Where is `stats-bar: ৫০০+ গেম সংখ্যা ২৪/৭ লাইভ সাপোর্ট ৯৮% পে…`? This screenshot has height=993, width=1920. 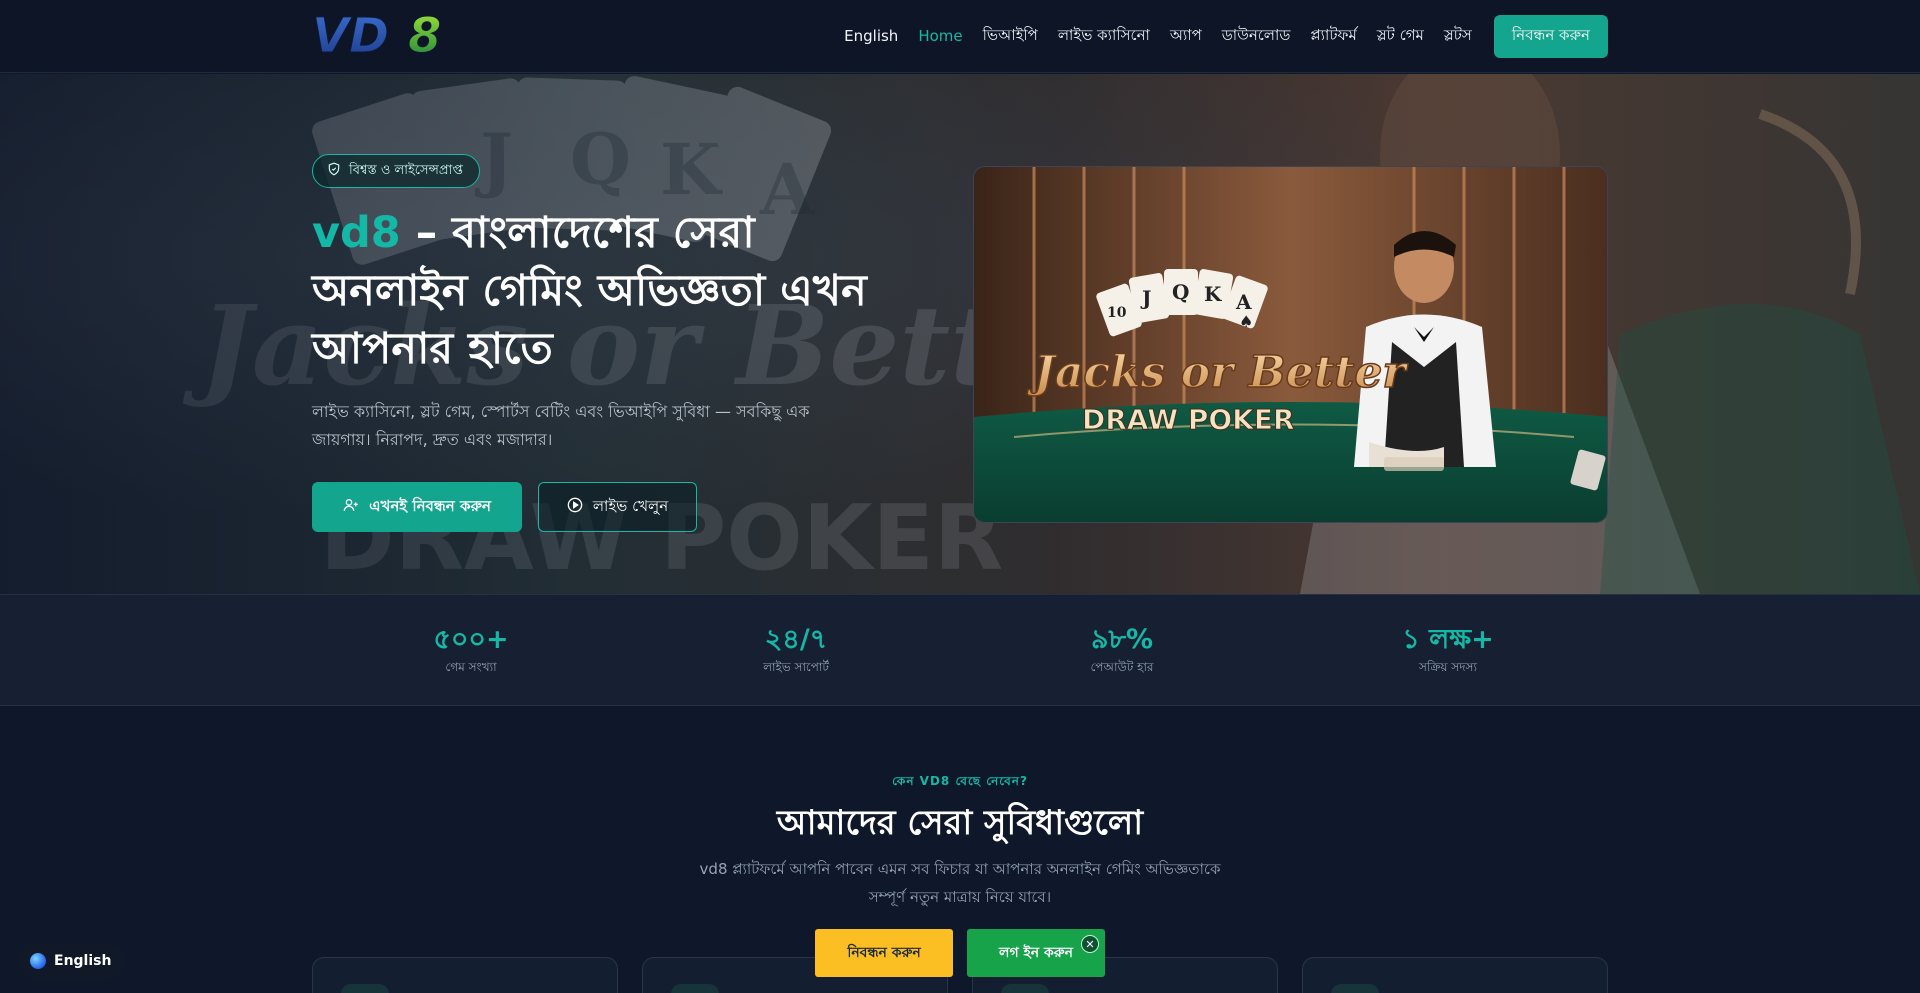
stats-bar: ৫০০+ গেম সংখ্যা ২৪/৭ লাইভ সাপোর্ট ৯৮% পে… is located at coordinates (960, 650).